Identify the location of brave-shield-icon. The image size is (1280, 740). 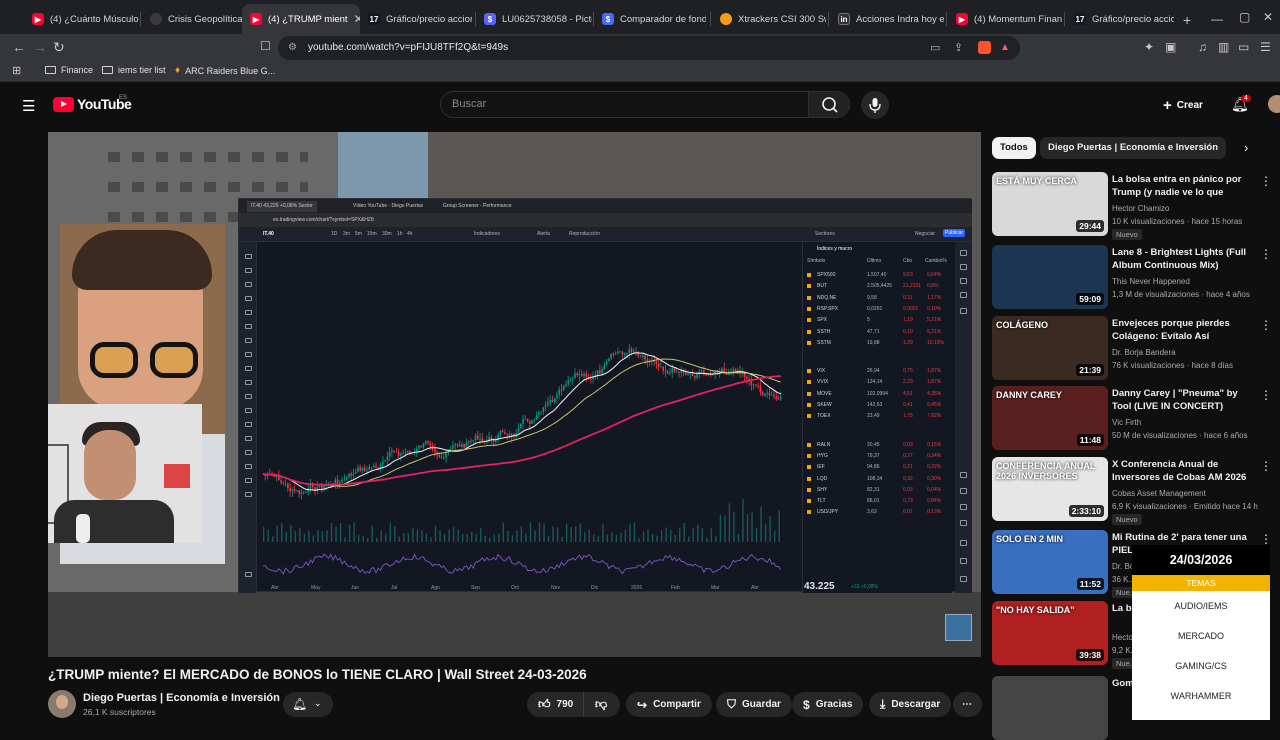
(984, 47).